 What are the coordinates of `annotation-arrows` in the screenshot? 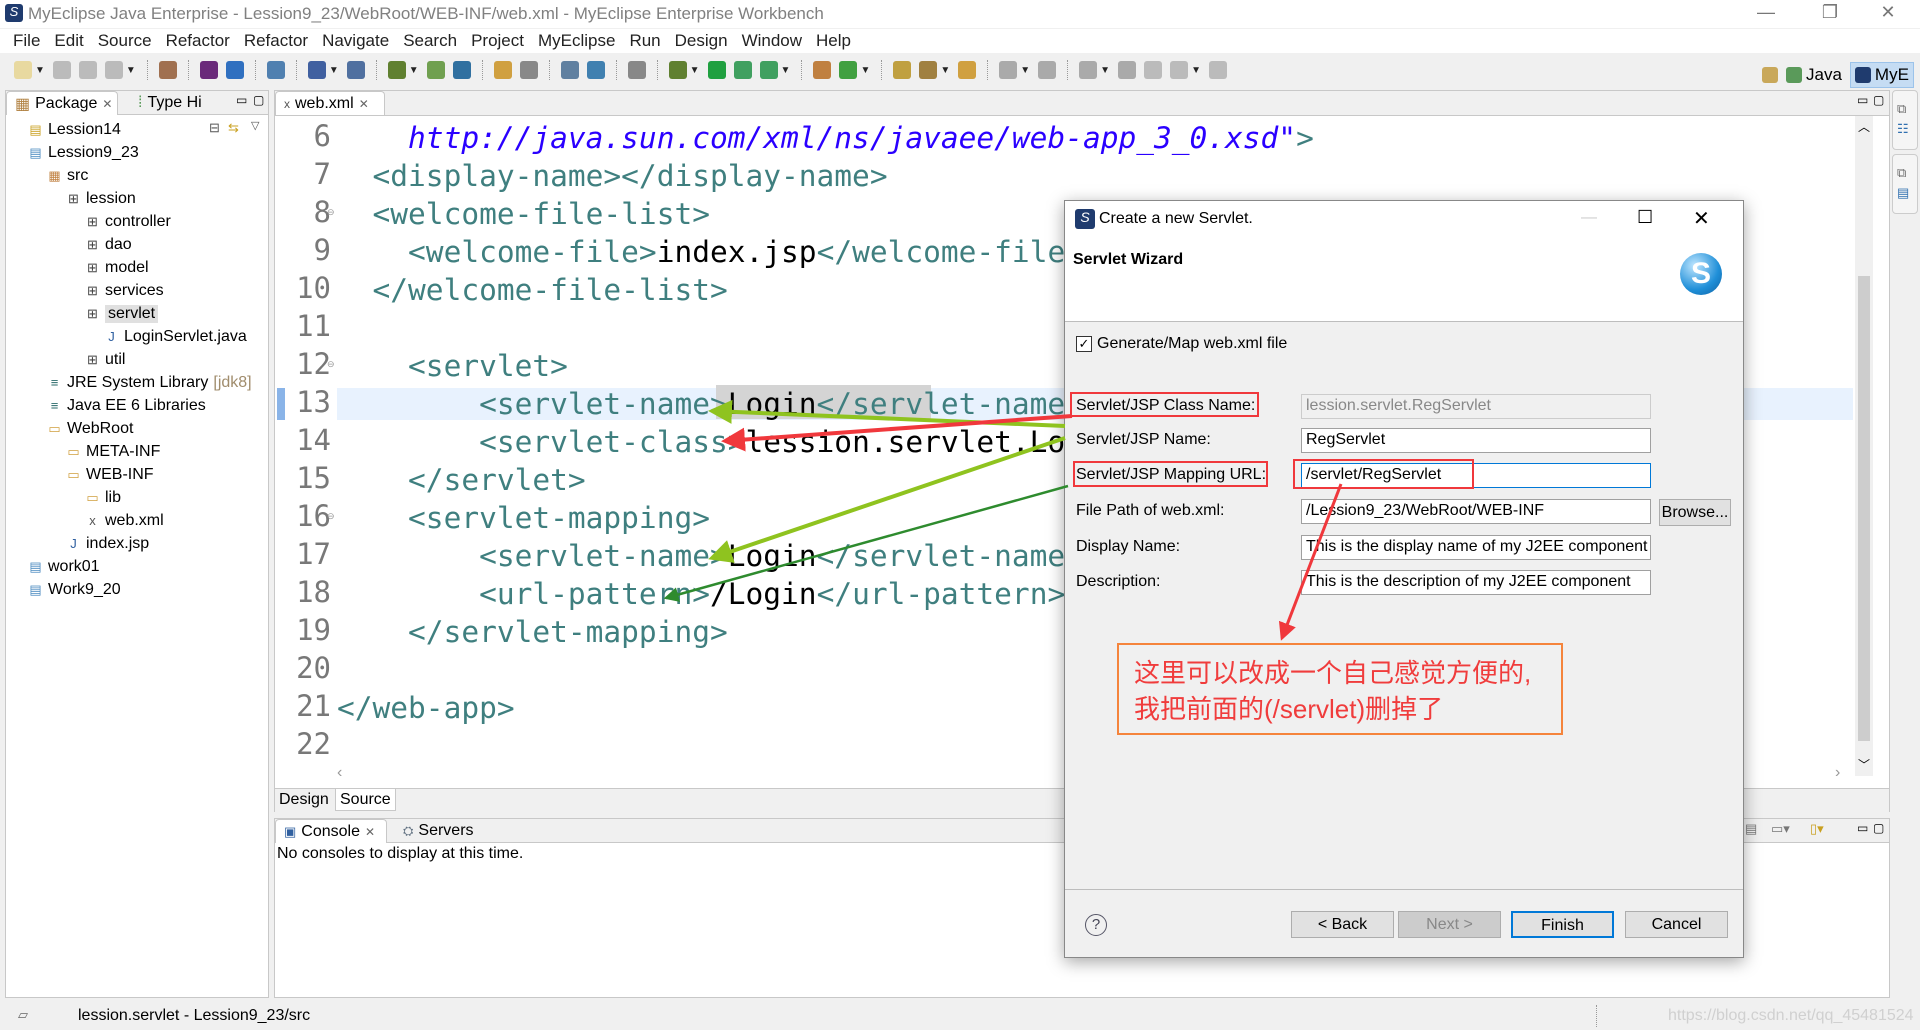 It's located at (1003, 520).